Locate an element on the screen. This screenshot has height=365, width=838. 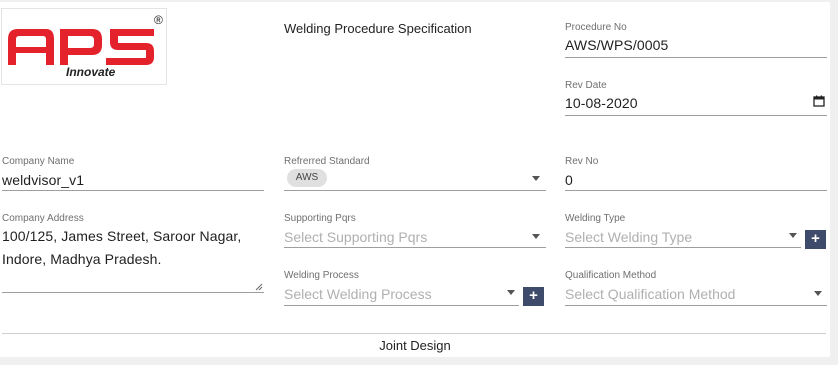
procedure-no-underline is located at coordinates (696, 57).